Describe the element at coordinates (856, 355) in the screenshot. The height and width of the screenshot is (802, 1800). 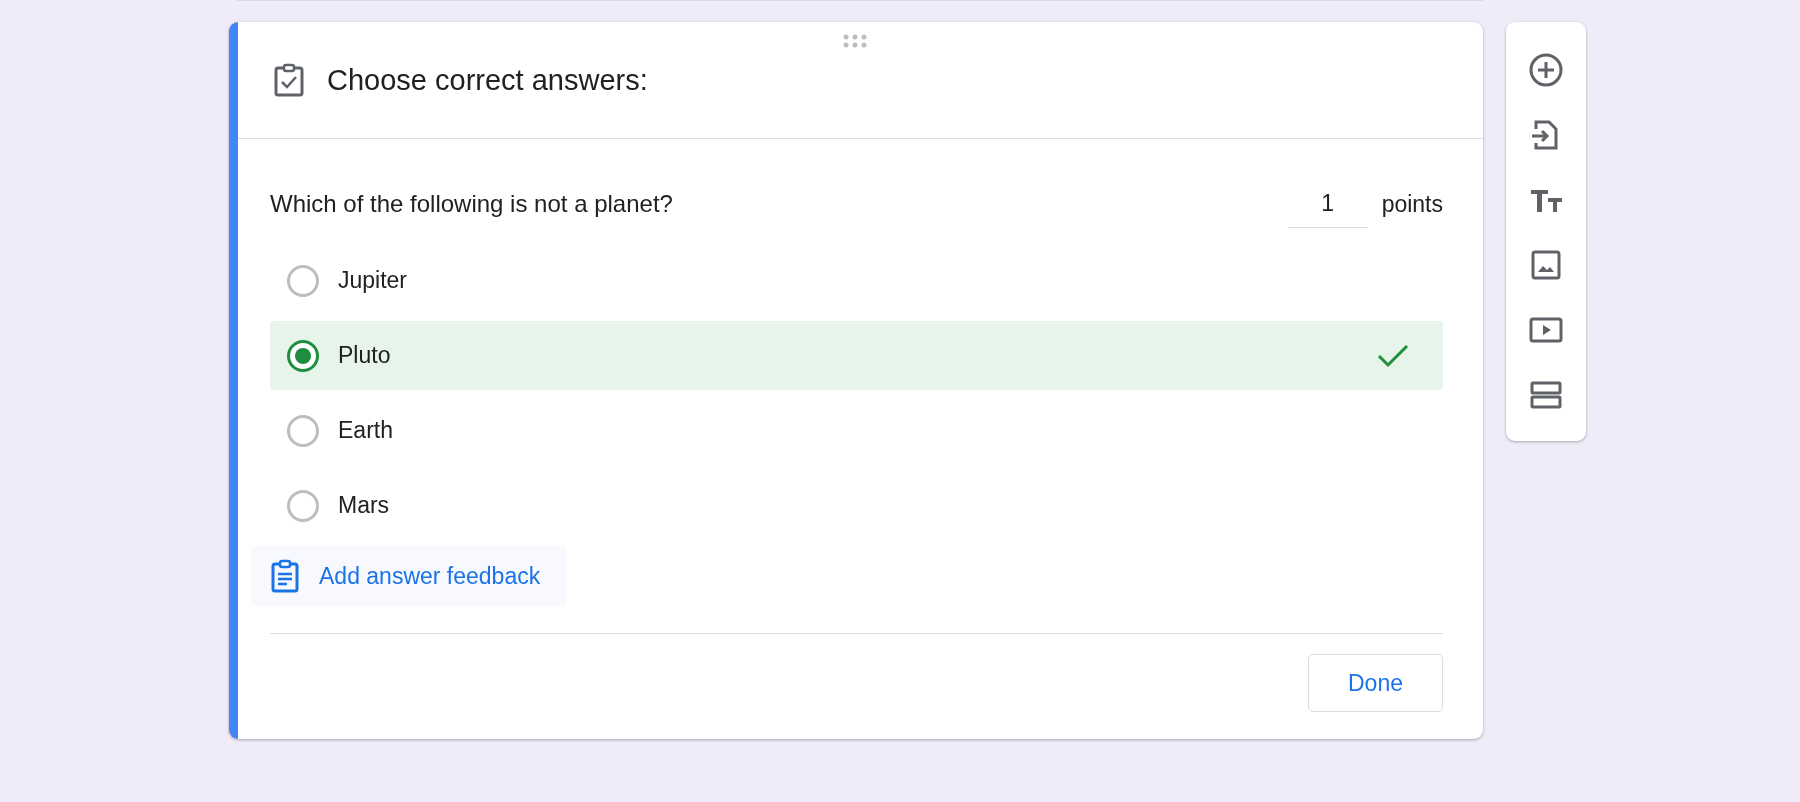
I see `answer-option: Pluto` at that location.